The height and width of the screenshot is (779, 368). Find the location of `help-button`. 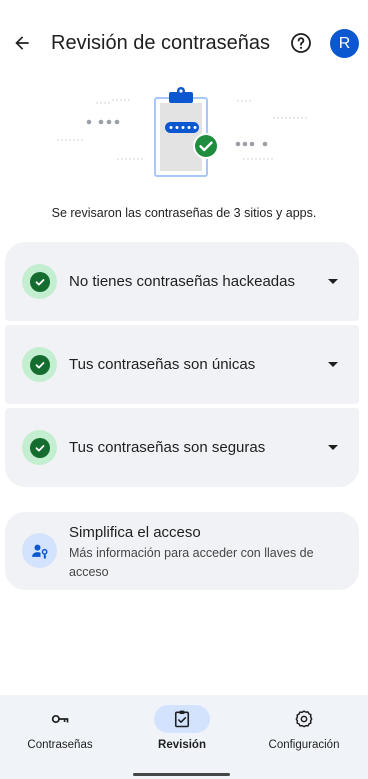

help-button is located at coordinates (301, 43).